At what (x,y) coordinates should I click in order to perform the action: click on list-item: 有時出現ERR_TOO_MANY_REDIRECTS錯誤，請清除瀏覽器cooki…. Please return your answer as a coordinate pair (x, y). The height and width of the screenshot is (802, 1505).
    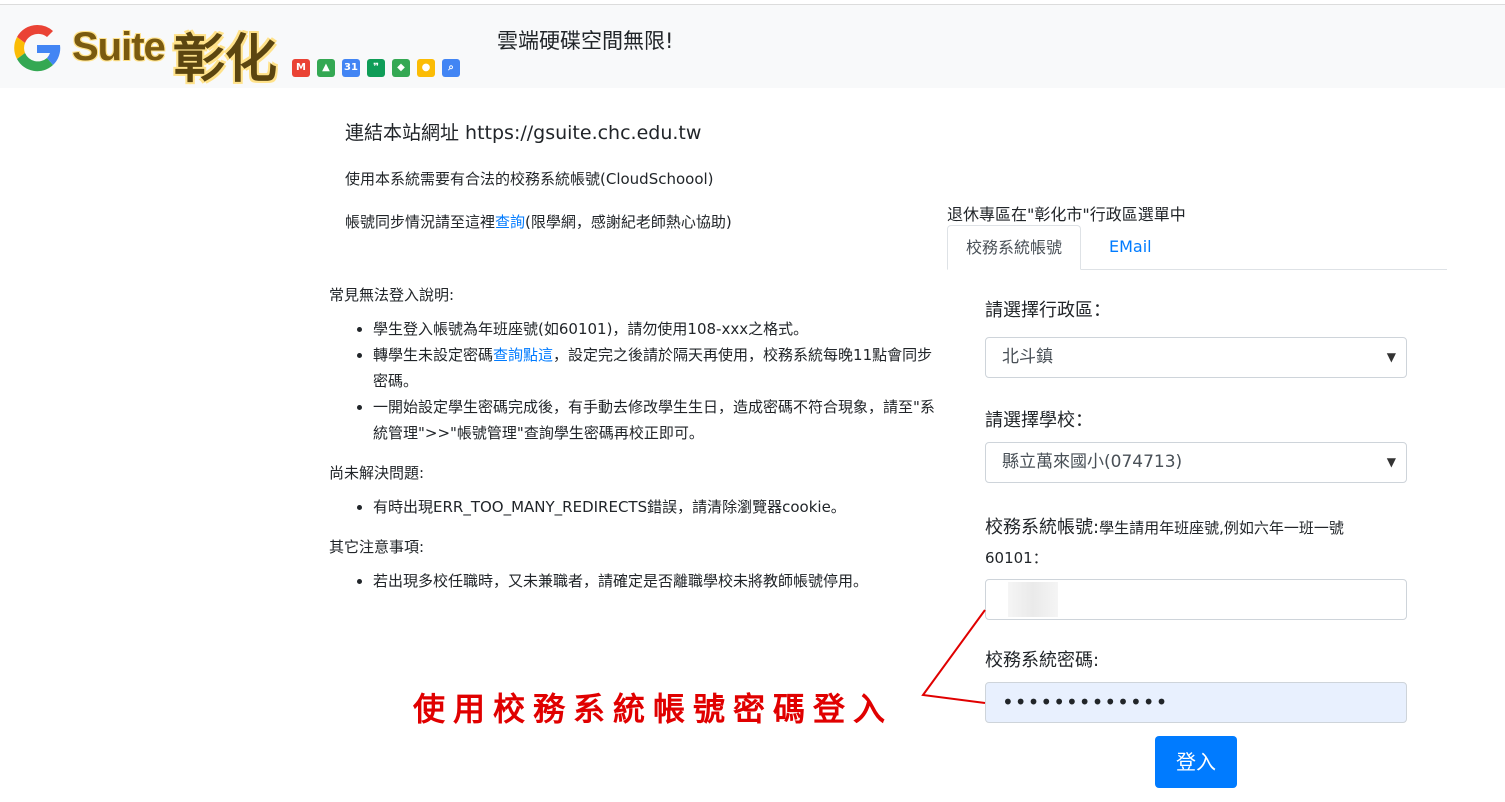
    Looking at the image, I should click on (656, 507).